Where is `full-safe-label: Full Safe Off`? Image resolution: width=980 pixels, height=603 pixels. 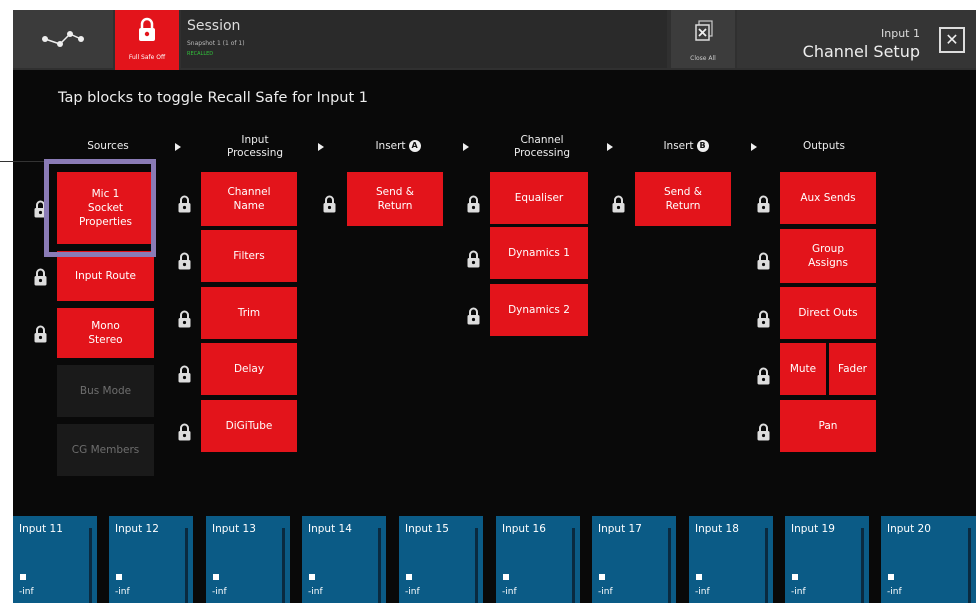
full-safe-label: Full Safe Off is located at coordinates (147, 57).